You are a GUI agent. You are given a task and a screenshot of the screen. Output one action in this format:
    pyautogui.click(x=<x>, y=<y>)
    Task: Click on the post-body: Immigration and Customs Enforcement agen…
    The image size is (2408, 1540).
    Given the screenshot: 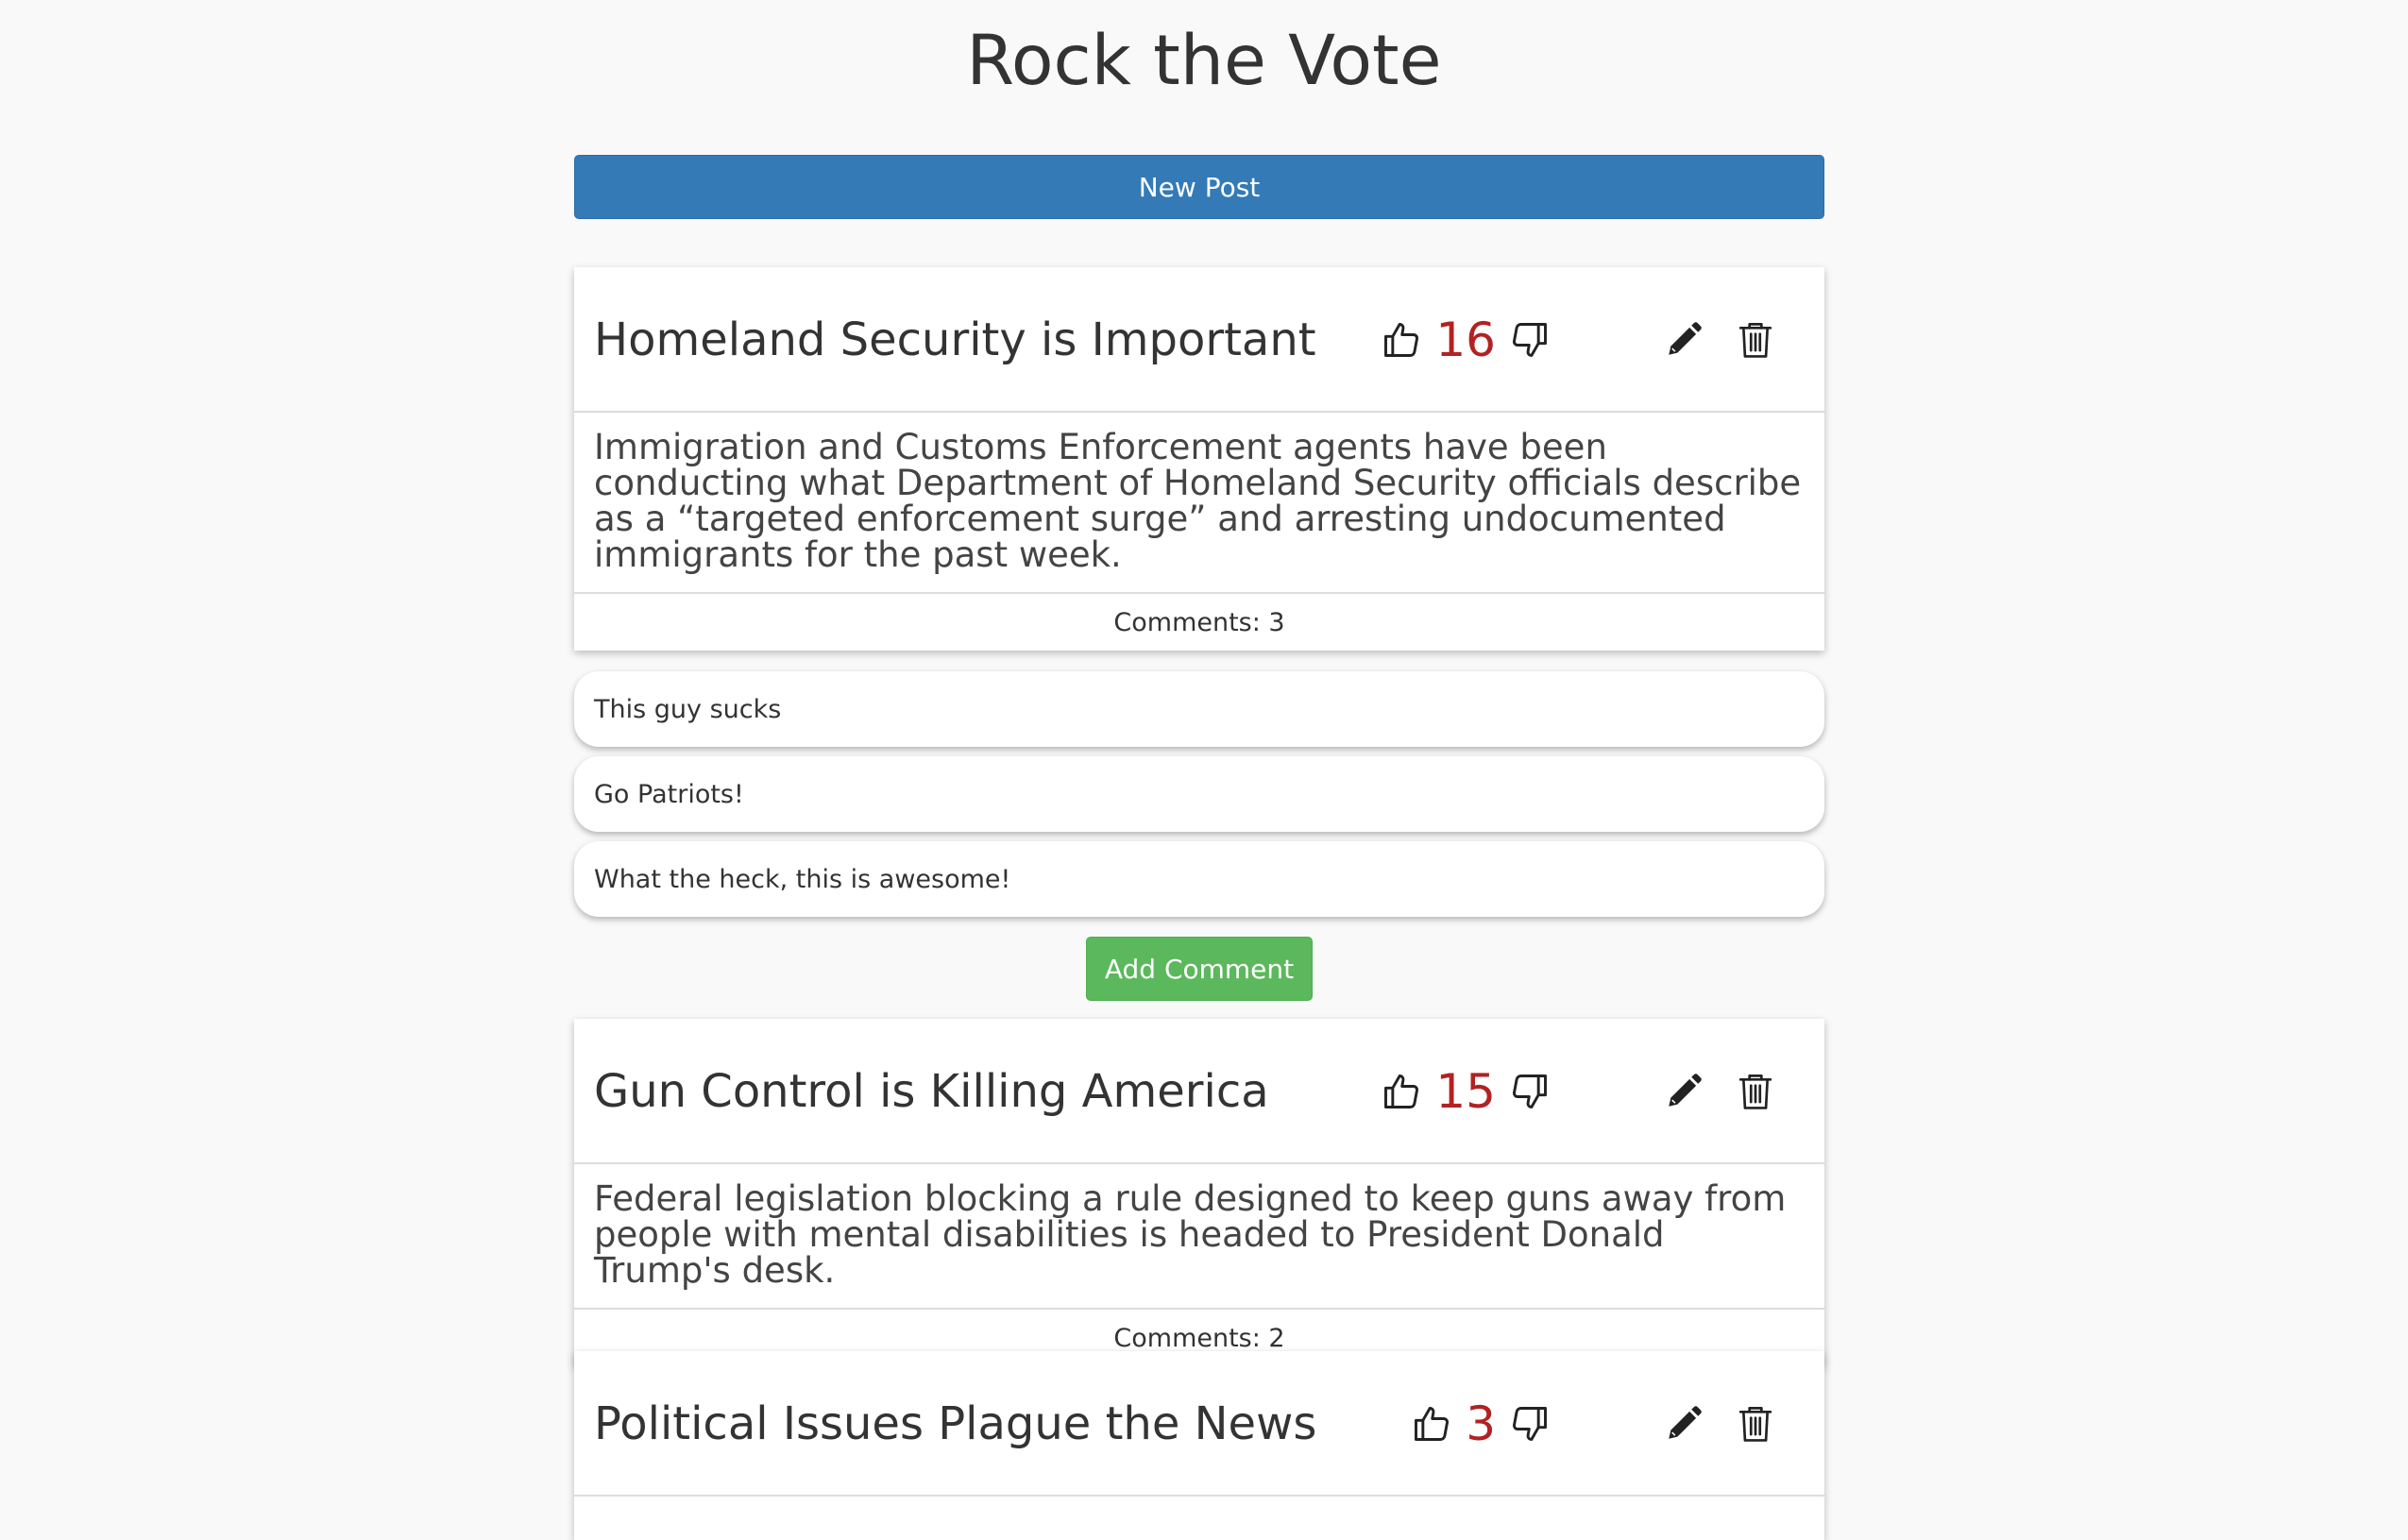 What is the action you would take?
    pyautogui.click(x=1199, y=503)
    